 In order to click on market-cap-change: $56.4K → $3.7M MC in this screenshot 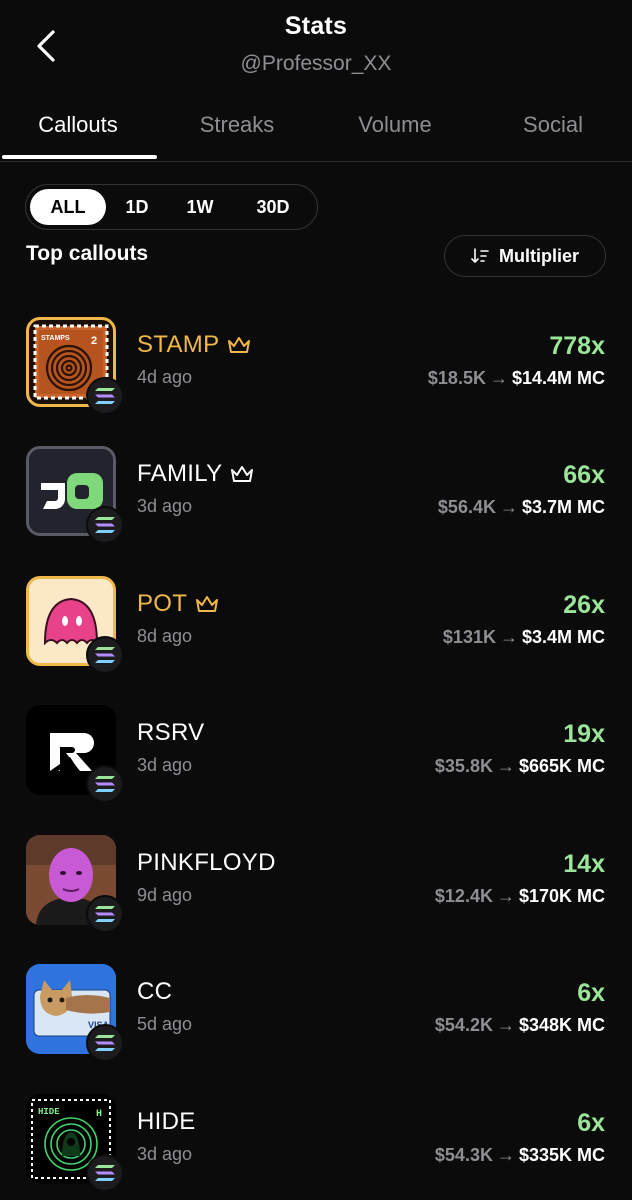, I will do `click(521, 507)`.